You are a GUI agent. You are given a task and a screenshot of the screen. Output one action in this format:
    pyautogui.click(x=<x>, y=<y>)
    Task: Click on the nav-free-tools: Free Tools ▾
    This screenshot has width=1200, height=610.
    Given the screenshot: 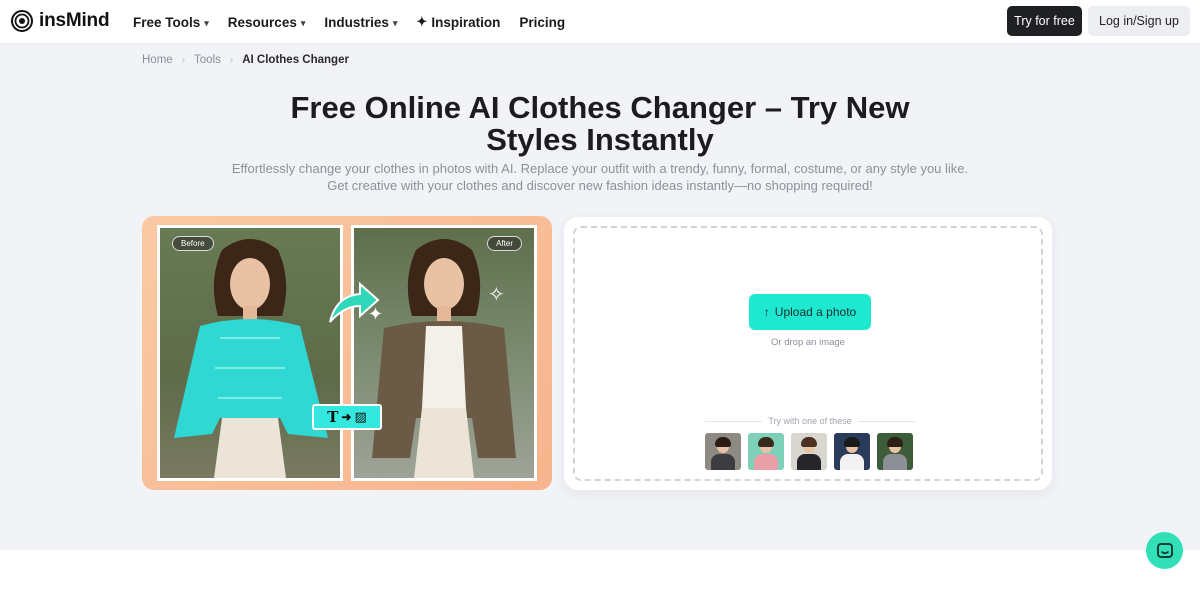 What is the action you would take?
    pyautogui.click(x=171, y=22)
    